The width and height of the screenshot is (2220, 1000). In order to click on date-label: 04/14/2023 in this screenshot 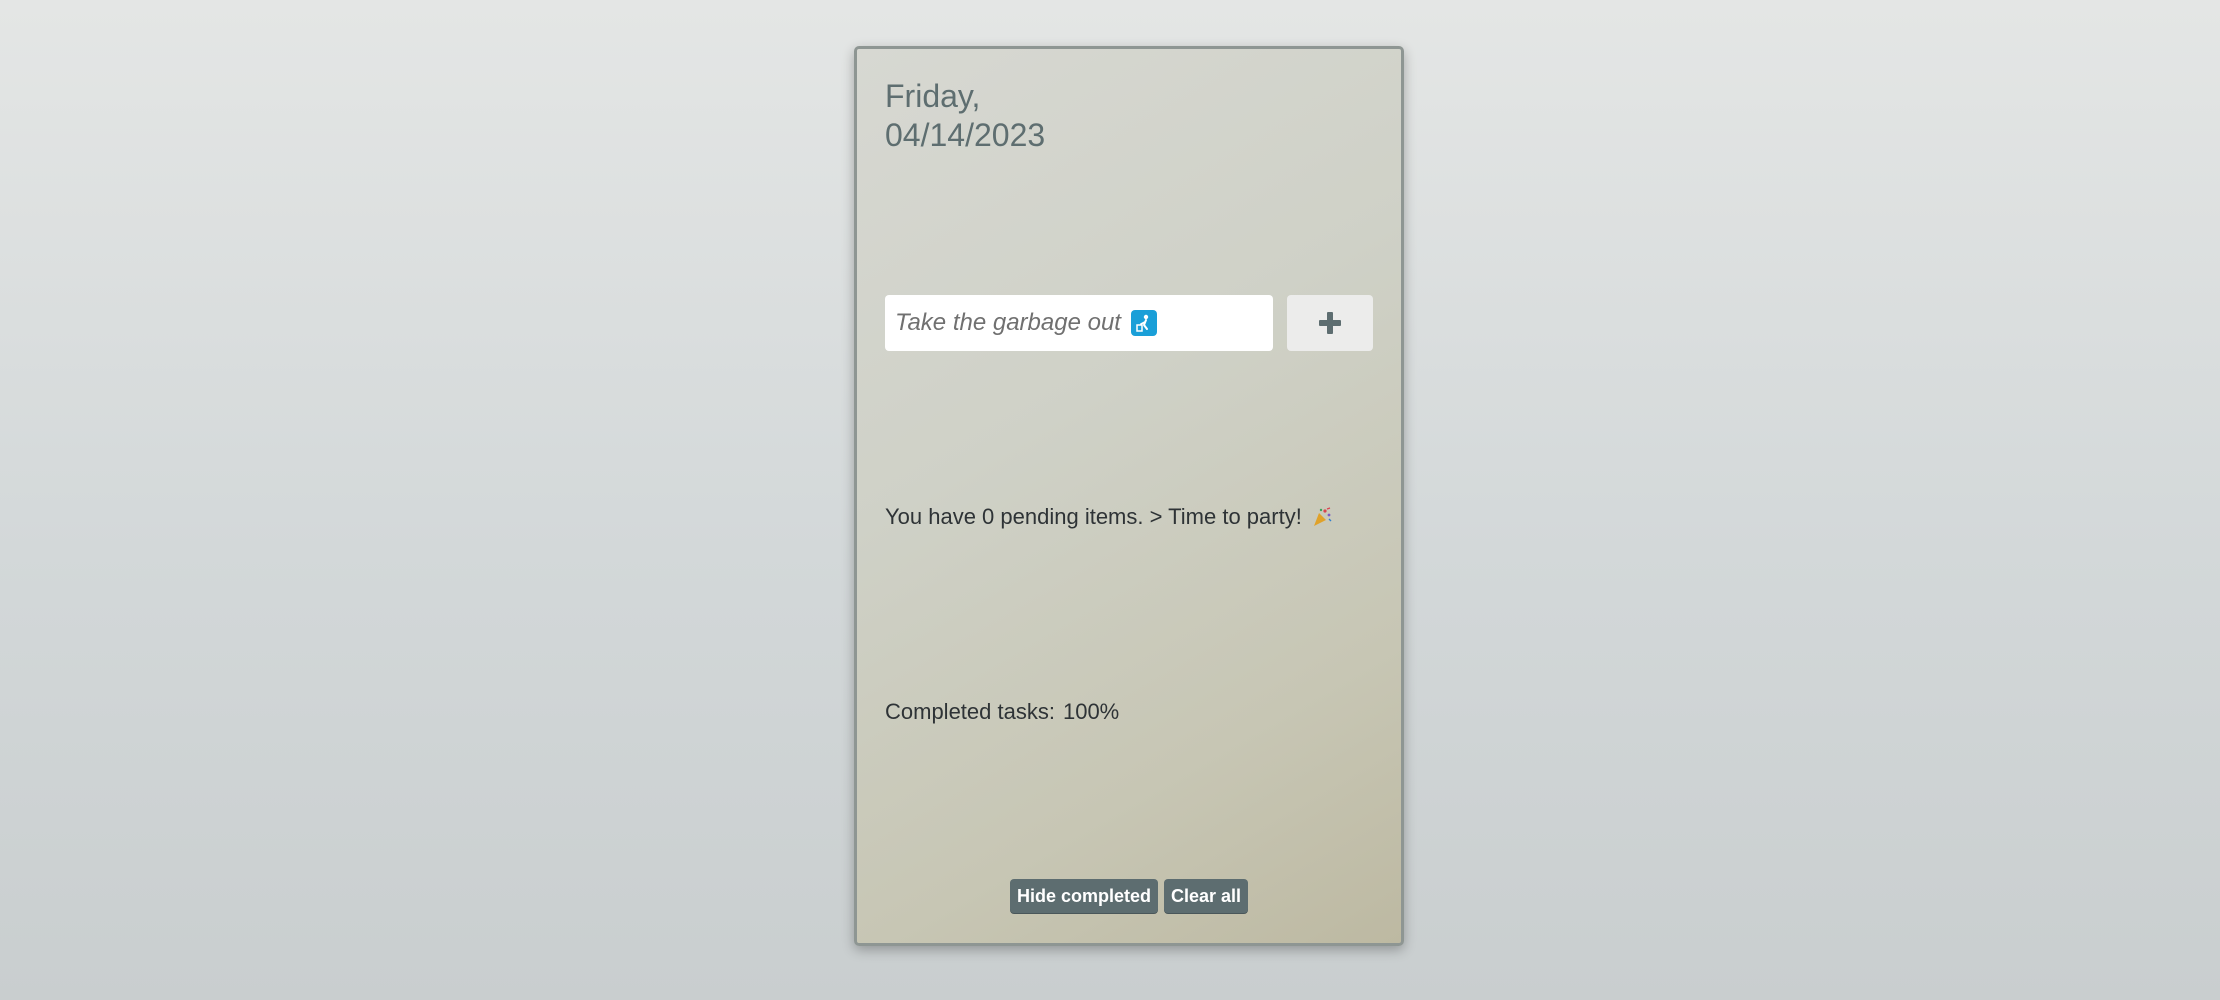, I will do `click(965, 135)`.